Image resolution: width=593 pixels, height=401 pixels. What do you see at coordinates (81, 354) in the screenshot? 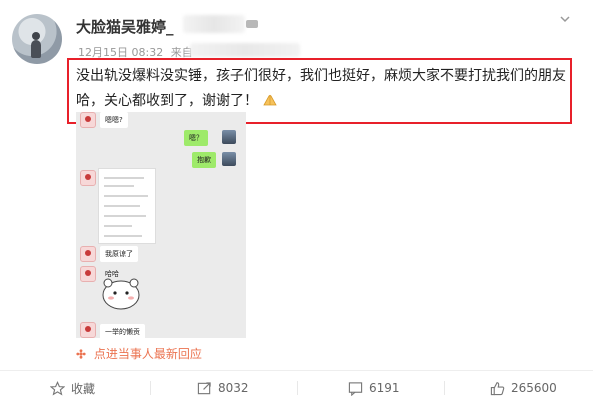
I see `flower-icon` at bounding box center [81, 354].